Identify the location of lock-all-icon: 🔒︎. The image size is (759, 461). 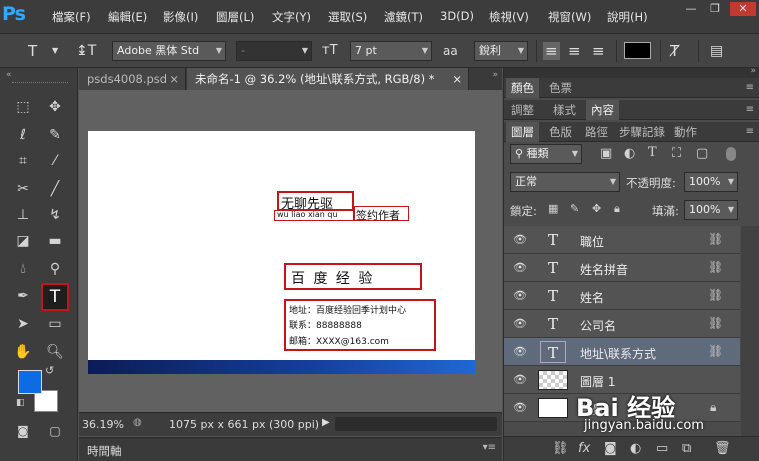
(617, 209).